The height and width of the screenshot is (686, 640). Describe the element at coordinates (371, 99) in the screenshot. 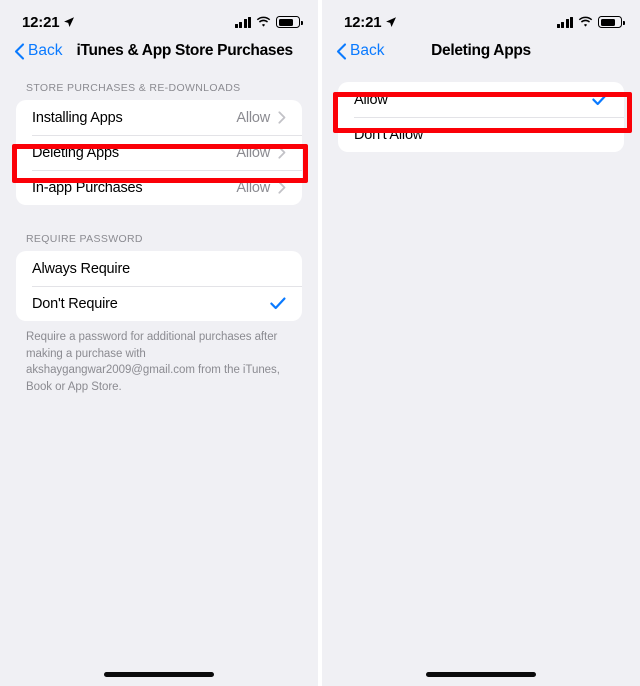

I see `row-label: Allow` at that location.